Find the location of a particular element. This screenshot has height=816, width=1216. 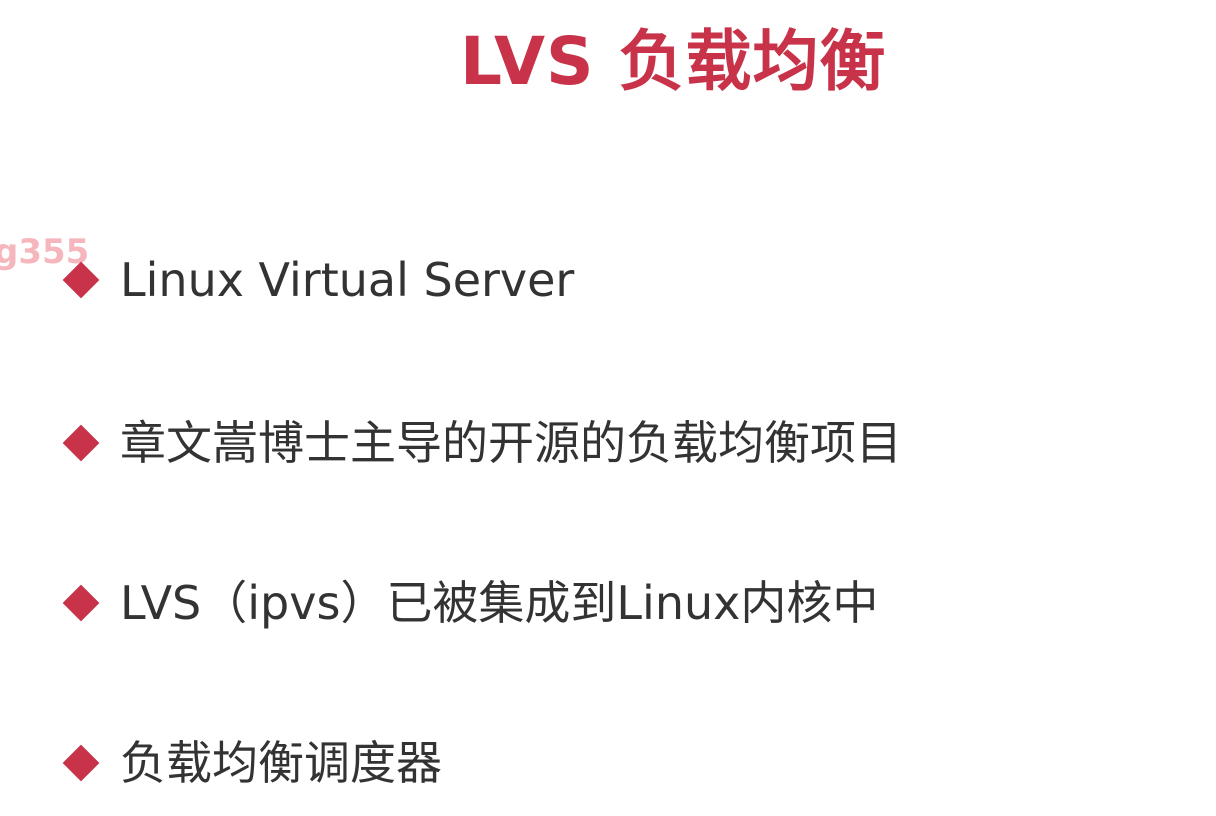

bullet-item: LVS（ipvs）已被集成到Linux内核中 is located at coordinates (470, 603).